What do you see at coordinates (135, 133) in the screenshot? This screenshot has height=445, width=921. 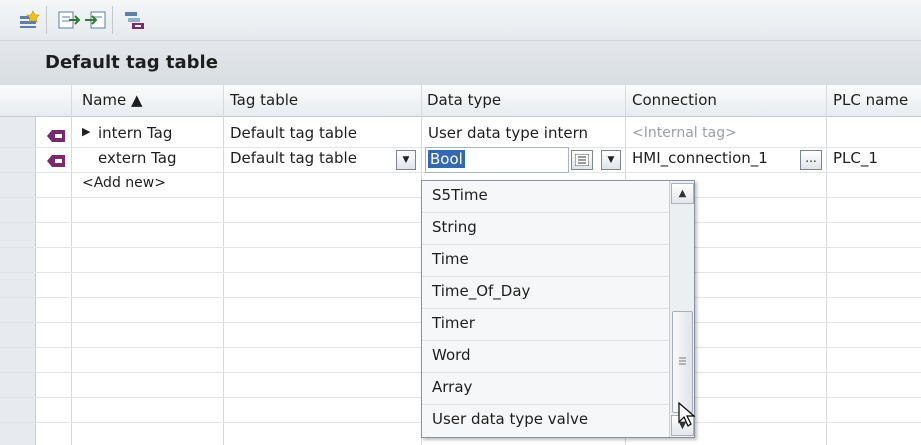 I see `row-1-name: intern Tag` at bounding box center [135, 133].